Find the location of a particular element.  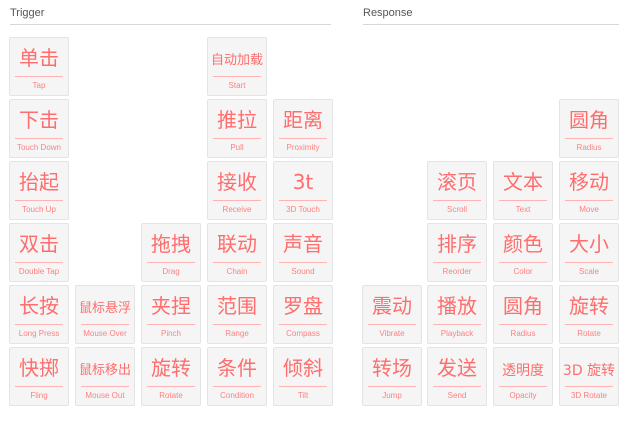

trigger-tile-touch-up: 抬起 Touch Up is located at coordinates (39, 190).